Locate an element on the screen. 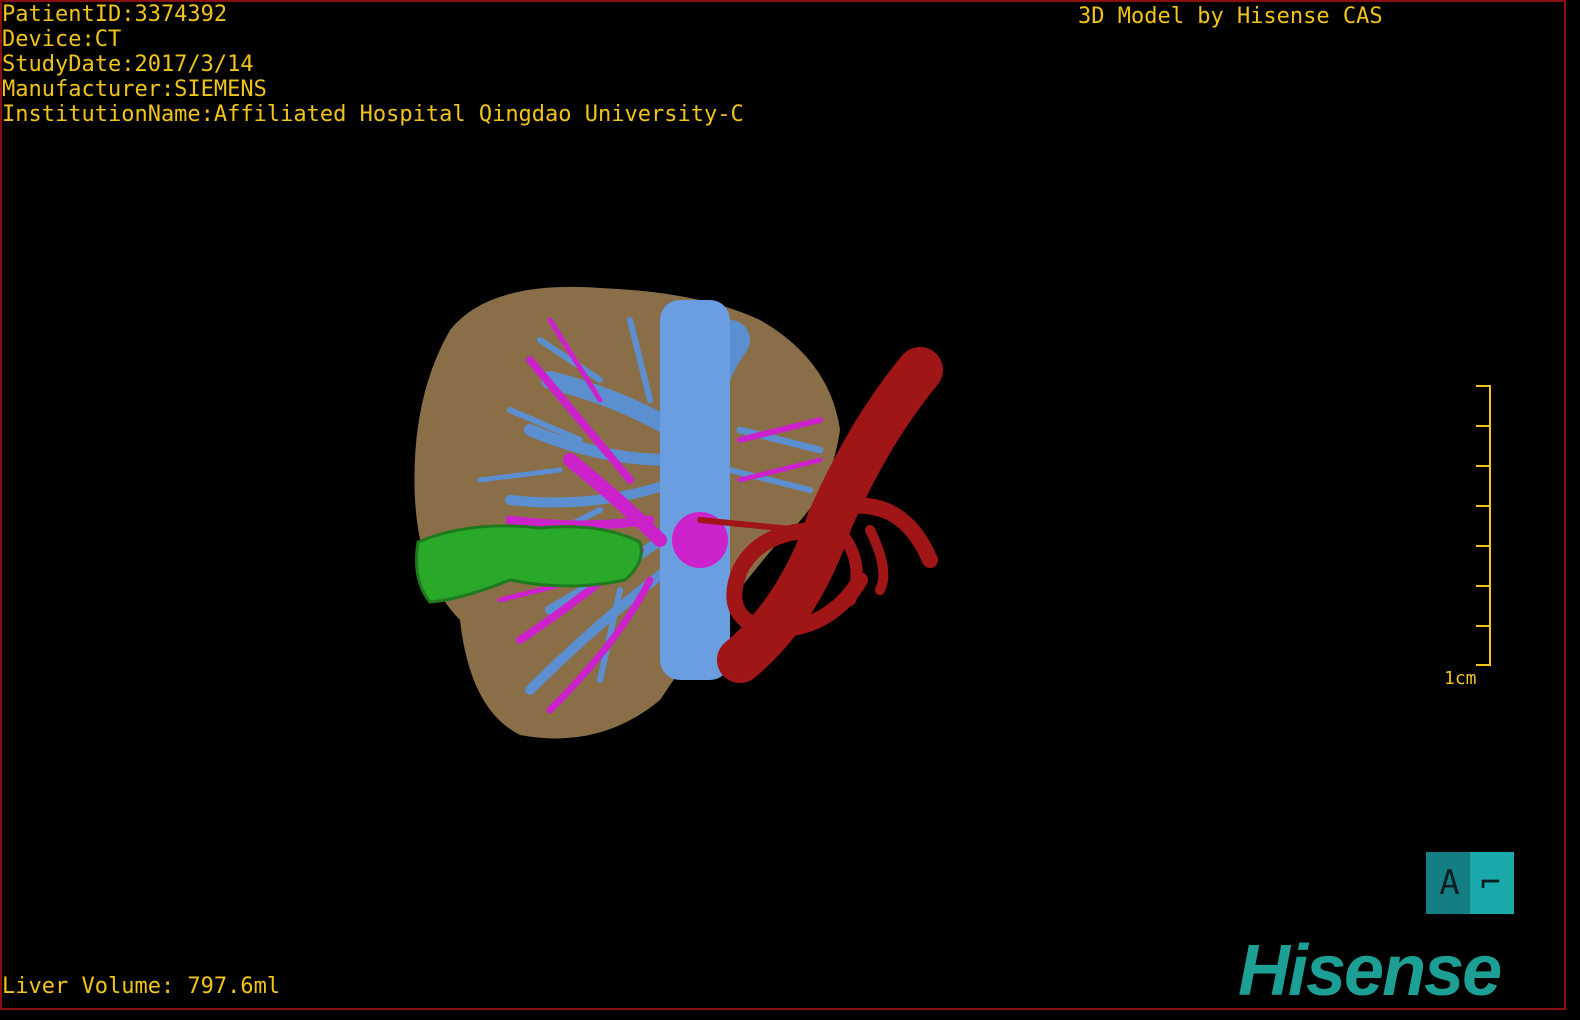 Image resolution: width=1580 pixels, height=1020 pixels. scale-bar is located at coordinates (1483, 525).